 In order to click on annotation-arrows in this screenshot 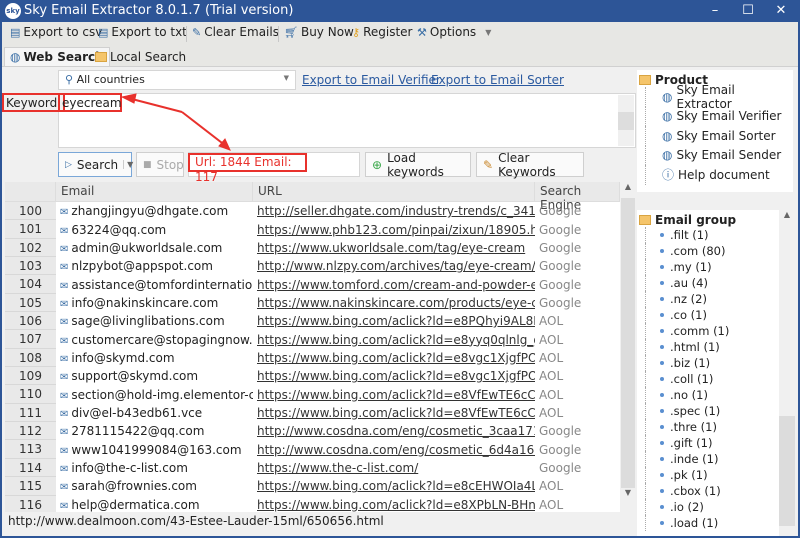, I will do `click(175, 122)`.